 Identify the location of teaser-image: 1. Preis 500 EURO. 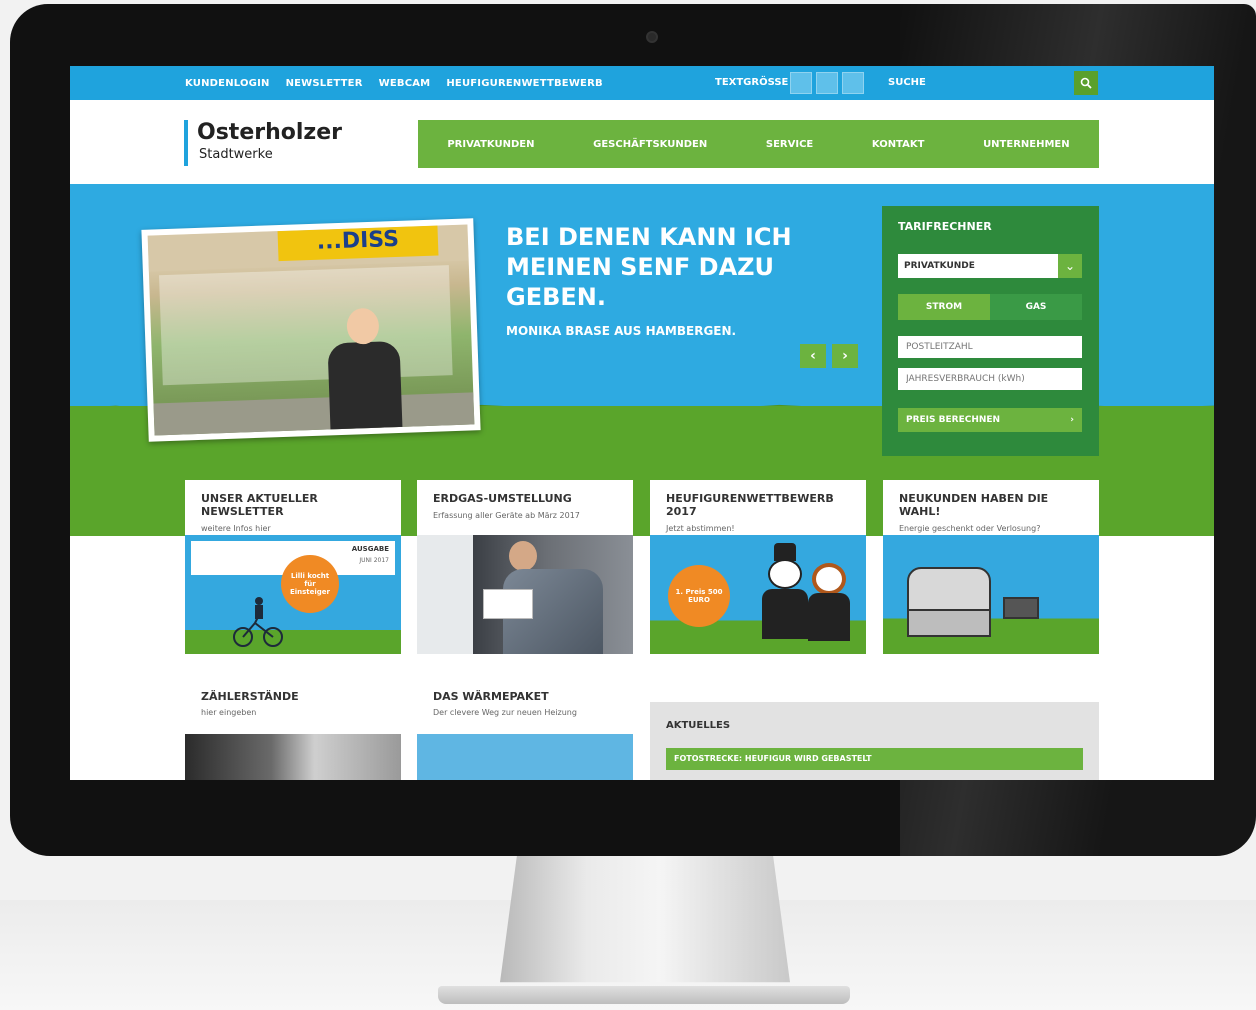
(758, 594).